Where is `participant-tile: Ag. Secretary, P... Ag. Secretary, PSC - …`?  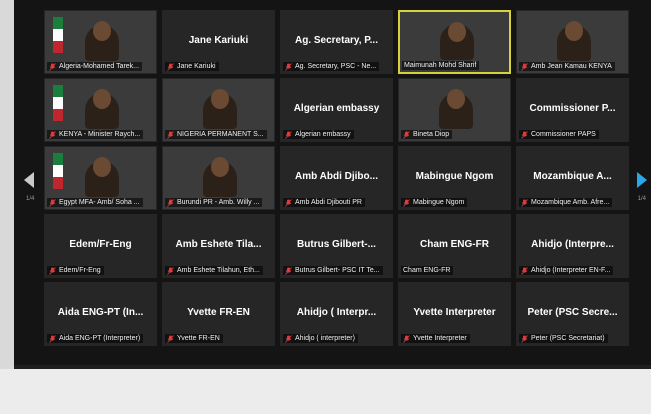
participant-tile: Ag. Secretary, P... Ag. Secretary, PSC - … is located at coordinates (336, 42).